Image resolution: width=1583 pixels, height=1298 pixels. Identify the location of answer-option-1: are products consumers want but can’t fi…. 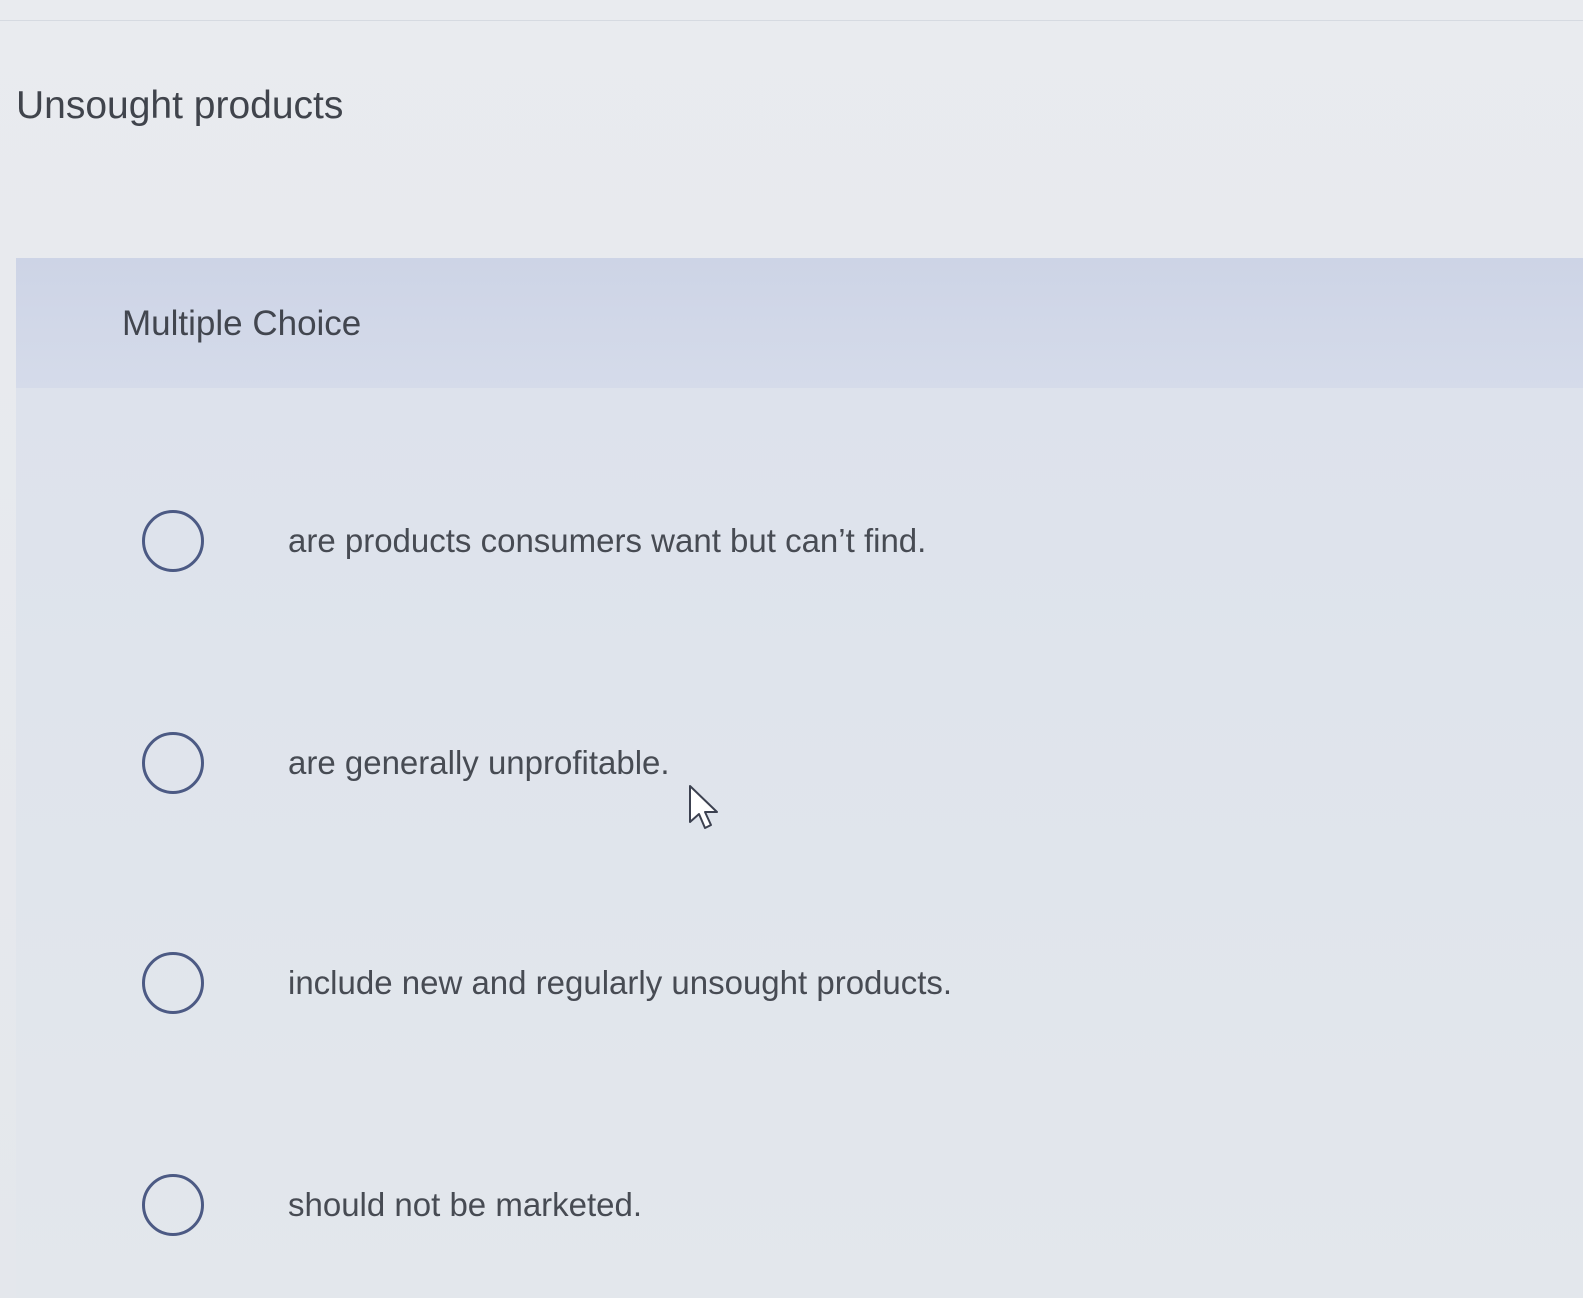
(692, 544).